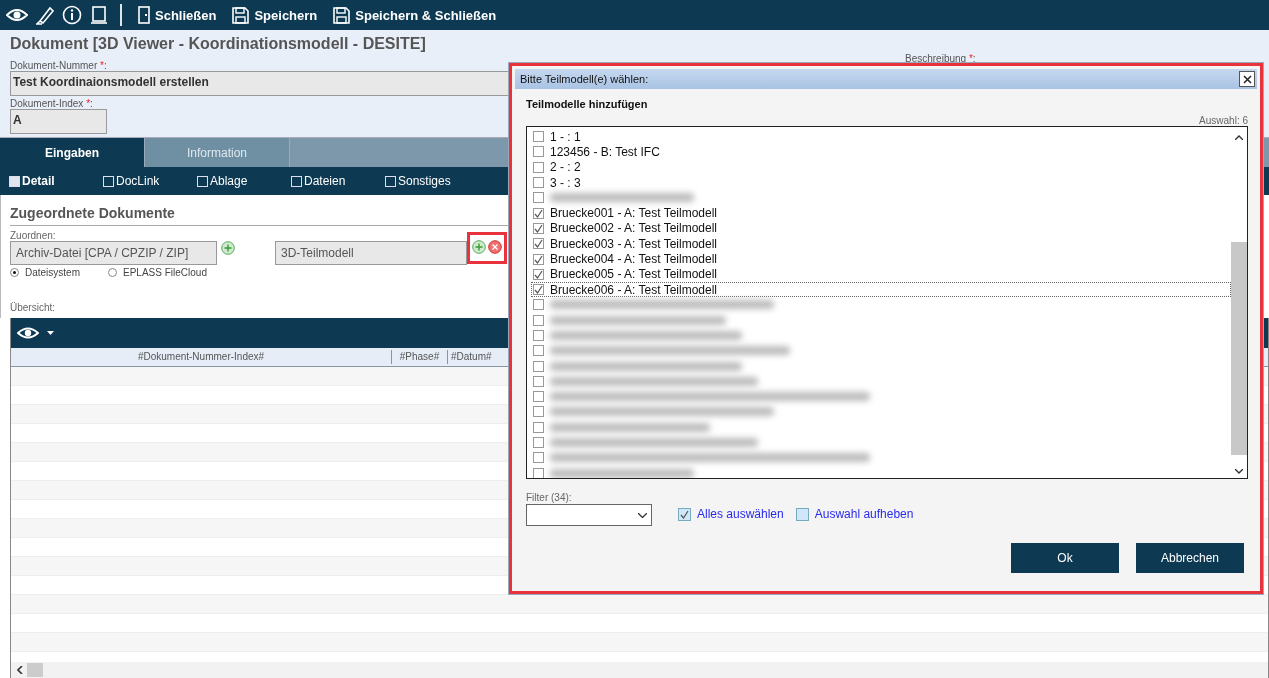 Image resolution: width=1269 pixels, height=678 pixels. I want to click on list-item: 2 - : 2, so click(881, 167).